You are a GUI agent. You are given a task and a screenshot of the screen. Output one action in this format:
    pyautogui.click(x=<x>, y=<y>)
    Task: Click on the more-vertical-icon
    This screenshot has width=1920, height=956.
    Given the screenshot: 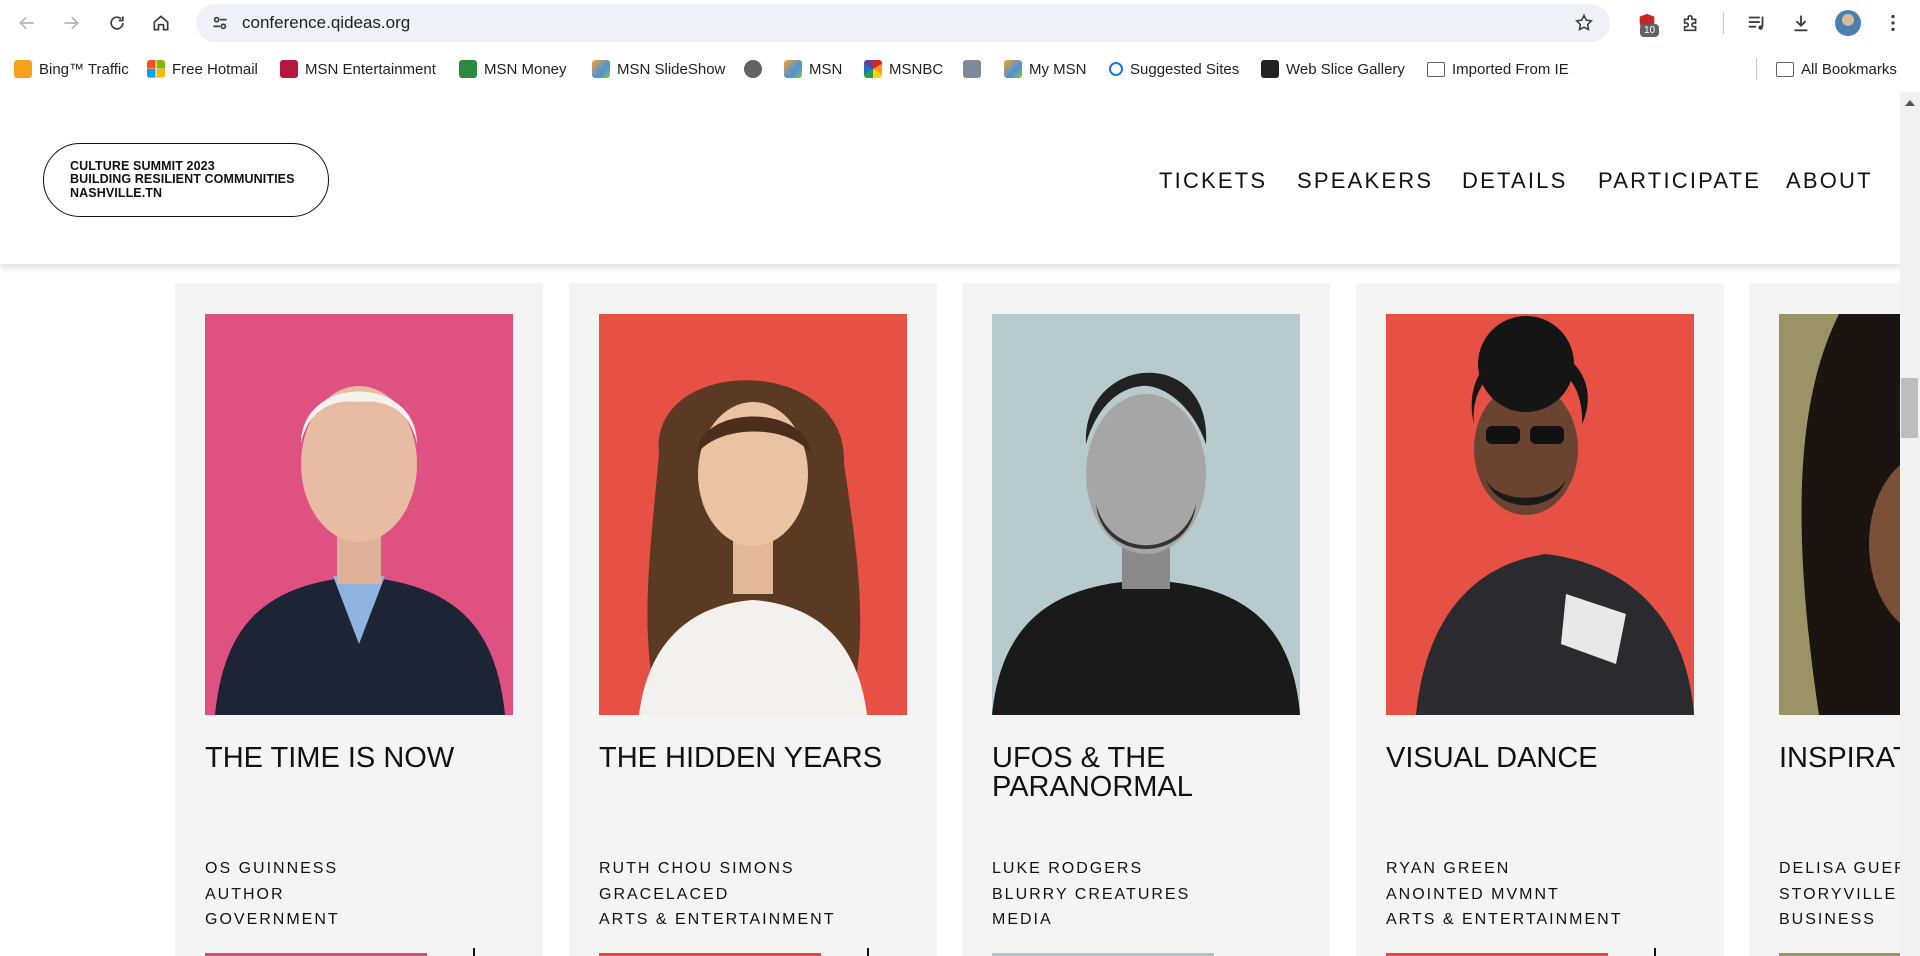 What is the action you would take?
    pyautogui.click(x=1893, y=23)
    